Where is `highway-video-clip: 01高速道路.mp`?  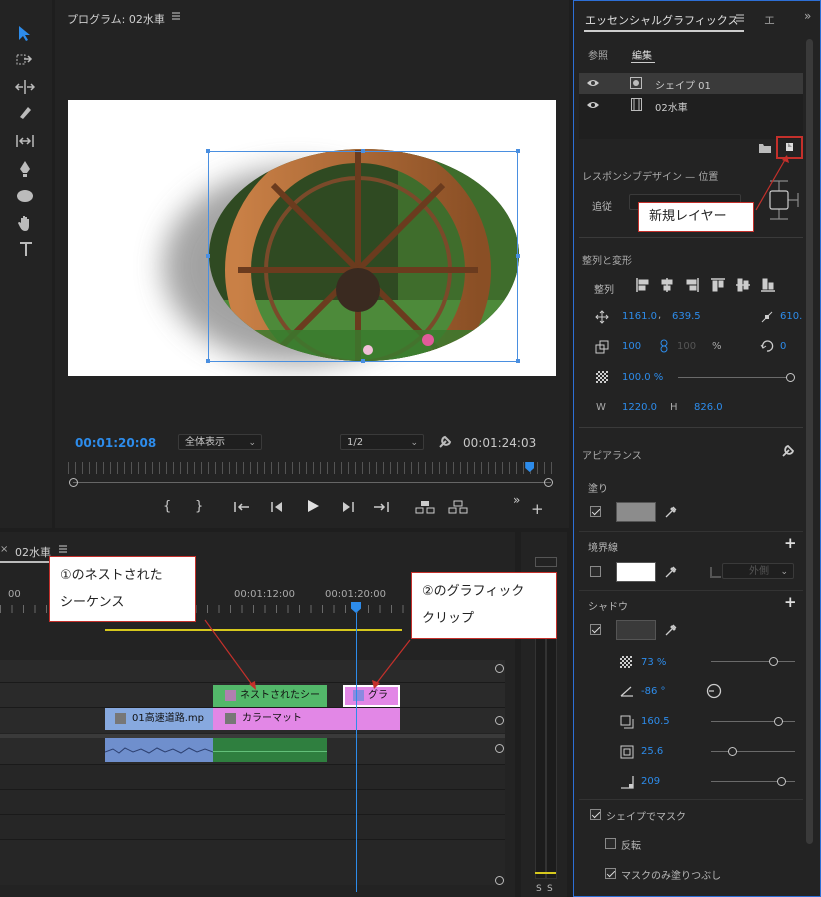 highway-video-clip: 01高速道路.mp is located at coordinates (159, 719).